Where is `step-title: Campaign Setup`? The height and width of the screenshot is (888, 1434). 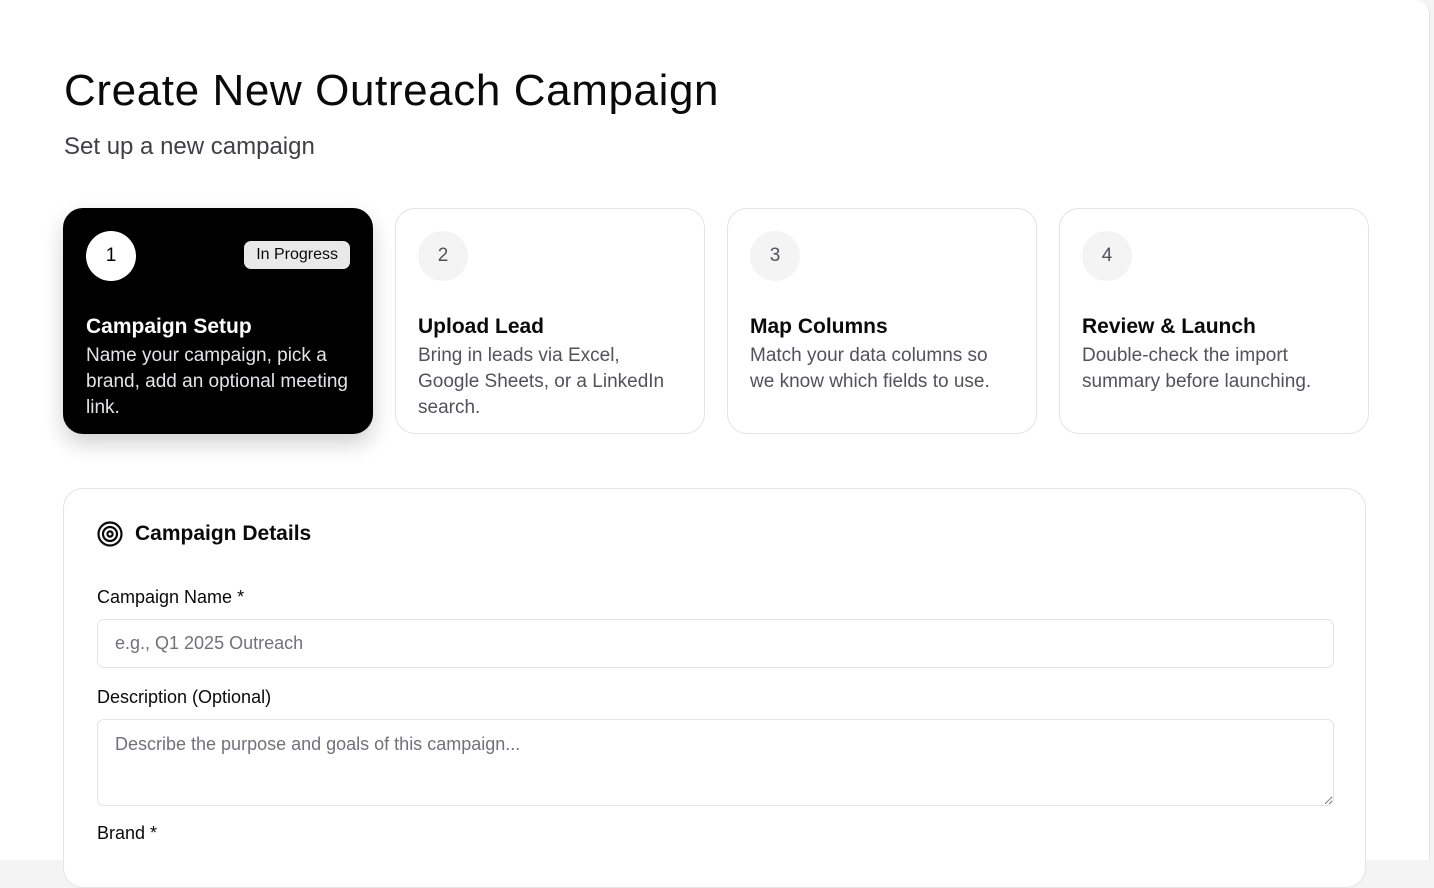 step-title: Campaign Setup is located at coordinates (169, 326).